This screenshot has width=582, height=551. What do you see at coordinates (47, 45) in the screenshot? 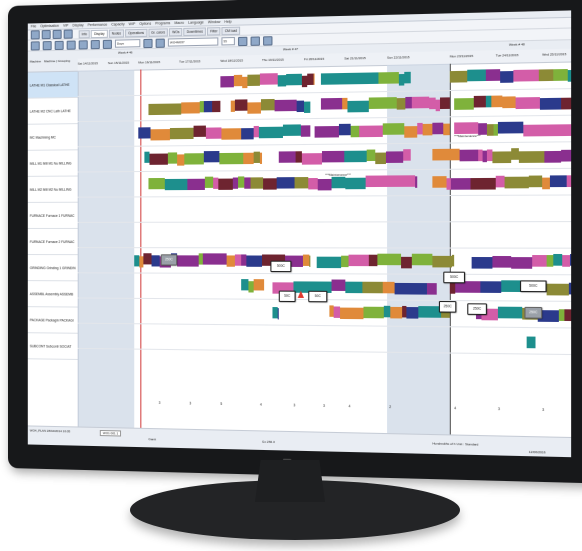
I see `gantt-icon` at bounding box center [47, 45].